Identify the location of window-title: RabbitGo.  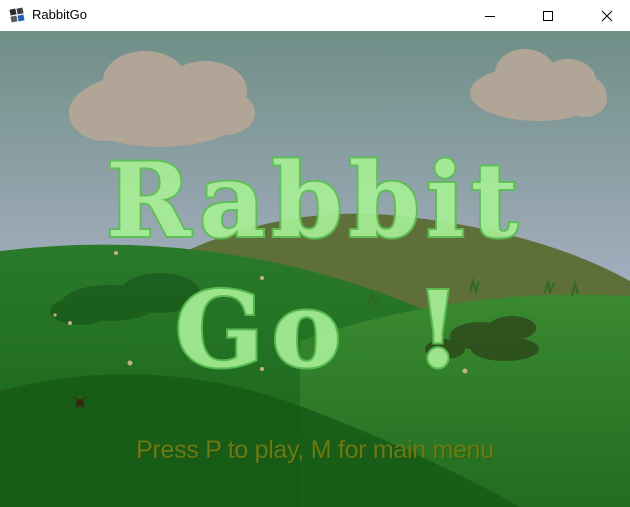
(59, 14).